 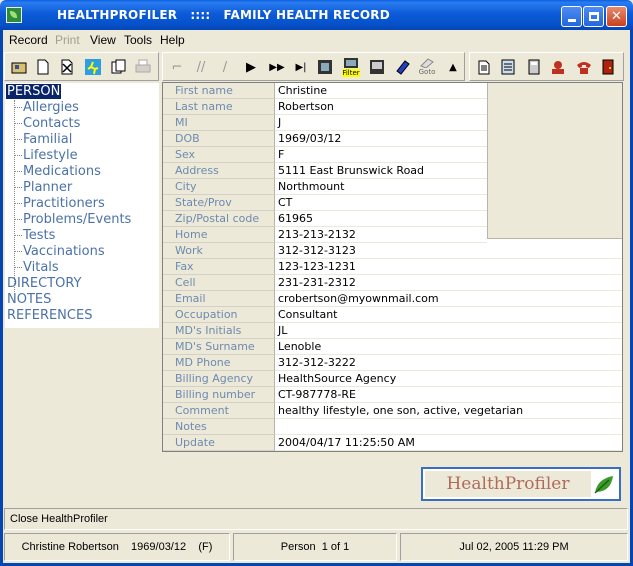 I want to click on field-value: Northmount, so click(x=381, y=187).